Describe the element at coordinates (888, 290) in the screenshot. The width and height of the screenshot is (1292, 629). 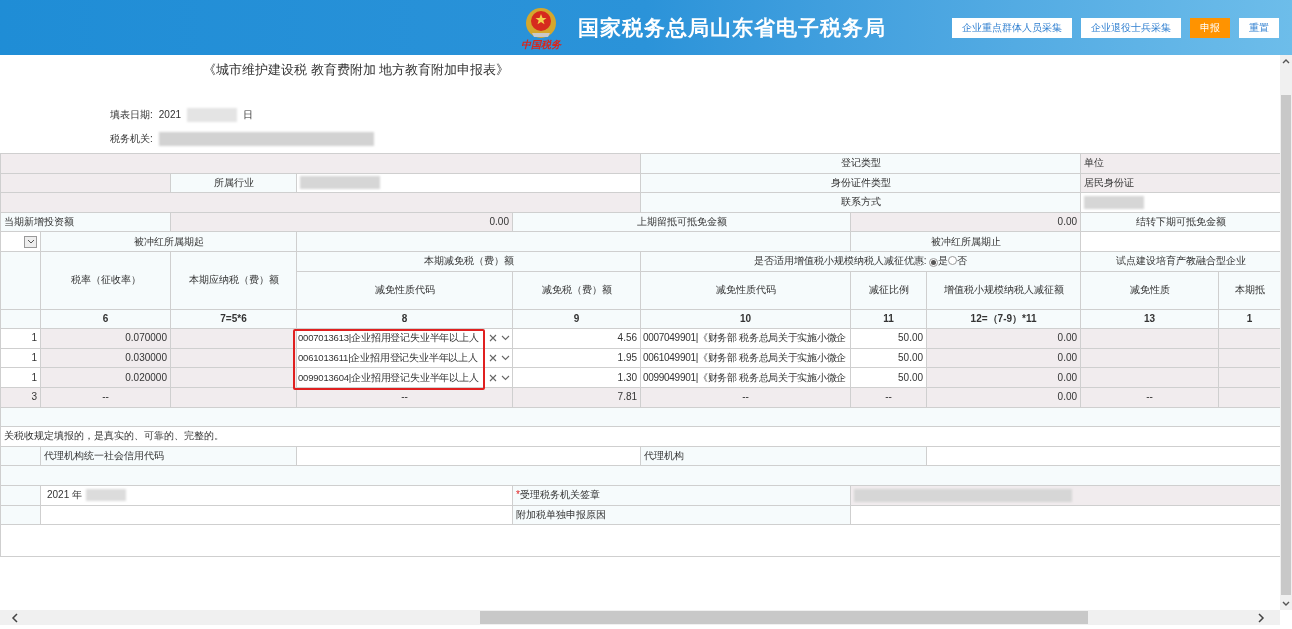
I see `header-cell: 减征比例` at that location.